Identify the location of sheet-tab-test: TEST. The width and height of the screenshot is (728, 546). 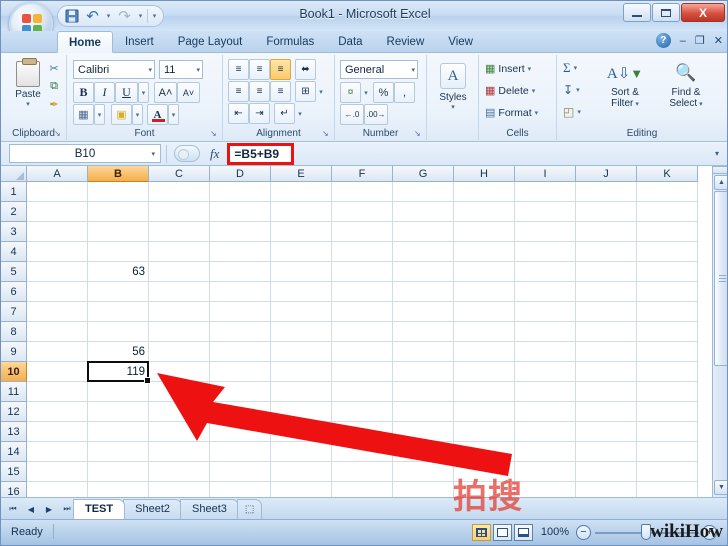
(99, 509).